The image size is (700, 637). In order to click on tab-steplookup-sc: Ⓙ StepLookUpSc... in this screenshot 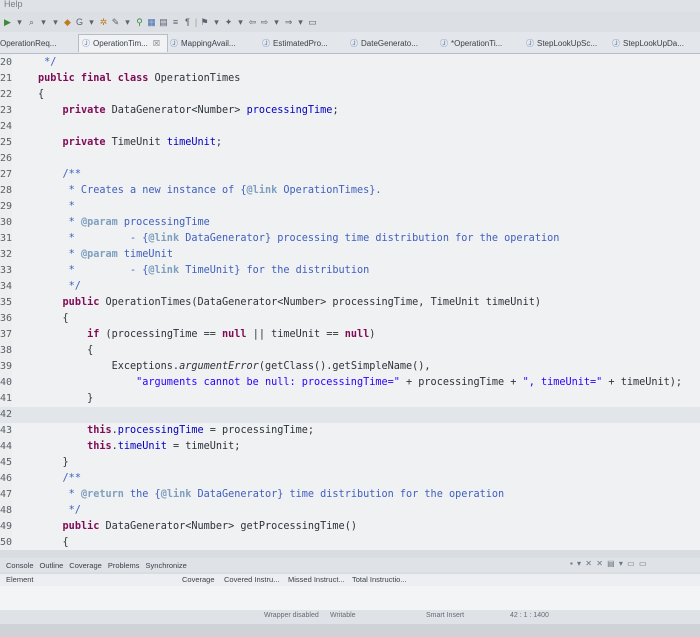, I will do `click(565, 43)`.